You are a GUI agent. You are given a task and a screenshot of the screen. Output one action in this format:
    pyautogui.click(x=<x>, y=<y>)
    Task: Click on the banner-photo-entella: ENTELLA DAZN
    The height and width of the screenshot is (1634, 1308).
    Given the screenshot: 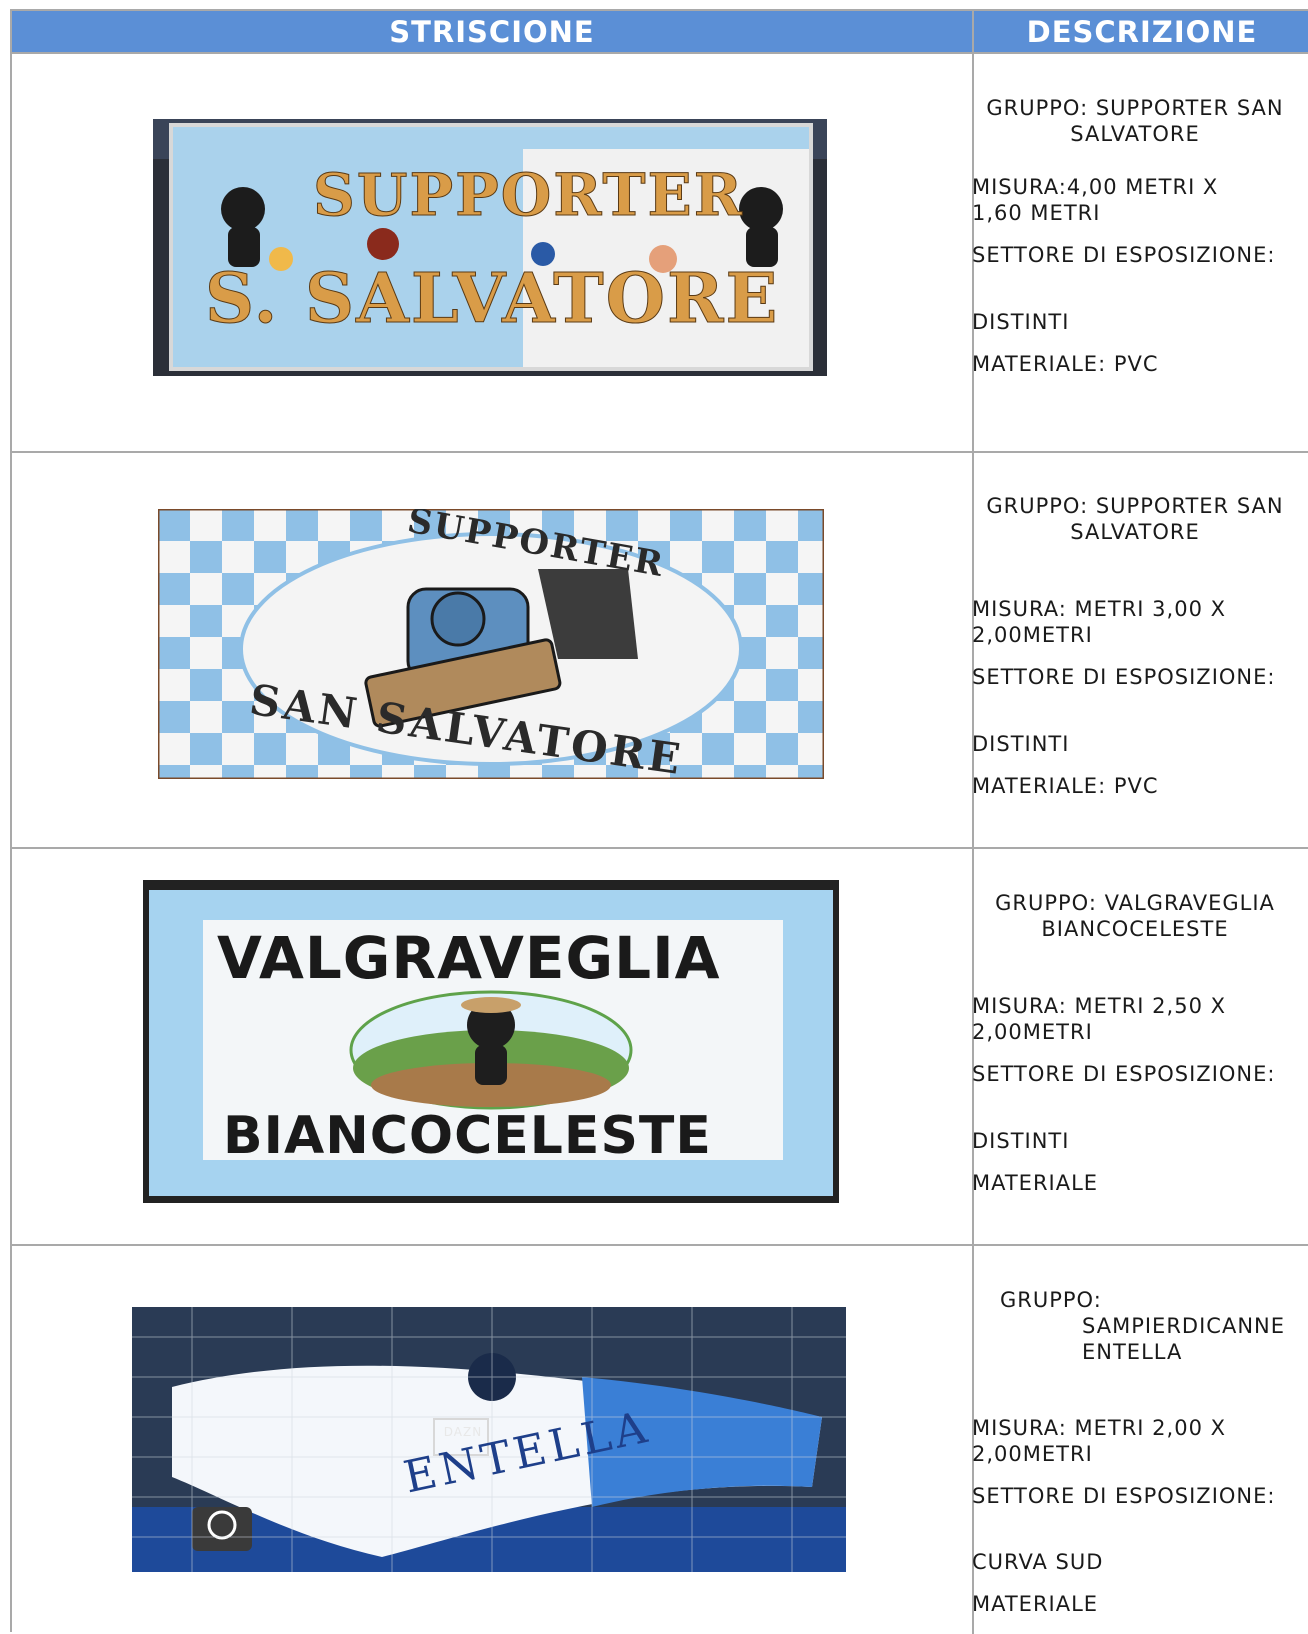 What is the action you would take?
    pyautogui.click(x=489, y=1439)
    